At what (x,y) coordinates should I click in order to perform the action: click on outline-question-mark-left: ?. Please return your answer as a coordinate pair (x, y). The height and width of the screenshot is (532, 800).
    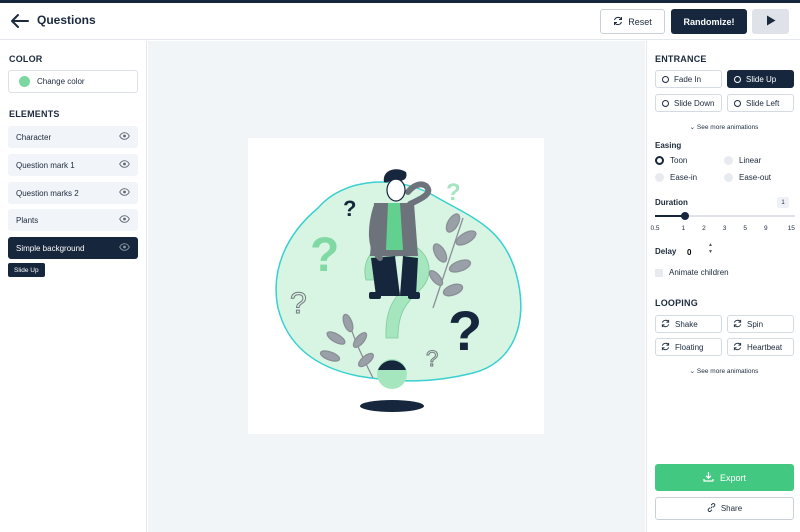
    Looking at the image, I should click on (298, 303).